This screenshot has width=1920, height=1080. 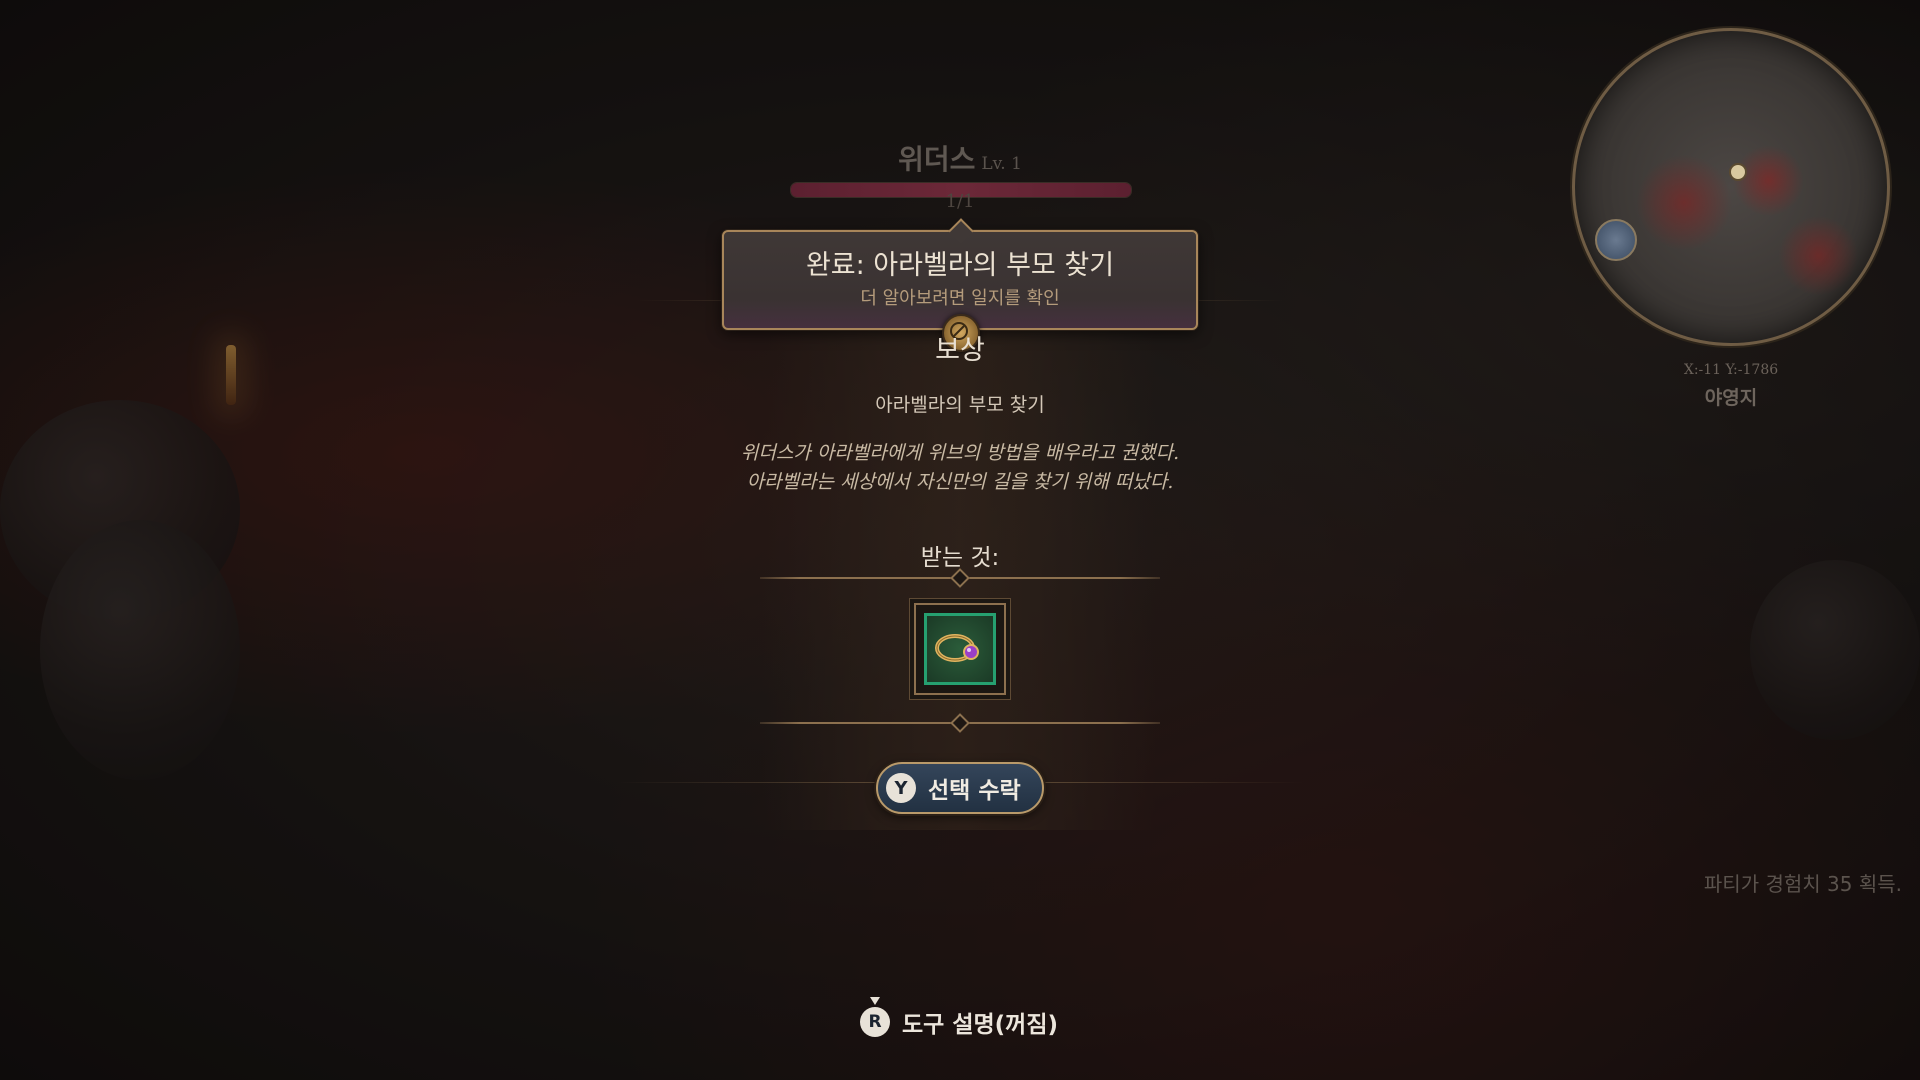 I want to click on journal-hint: 더 알아보려면 일지를 확인, so click(x=960, y=298).